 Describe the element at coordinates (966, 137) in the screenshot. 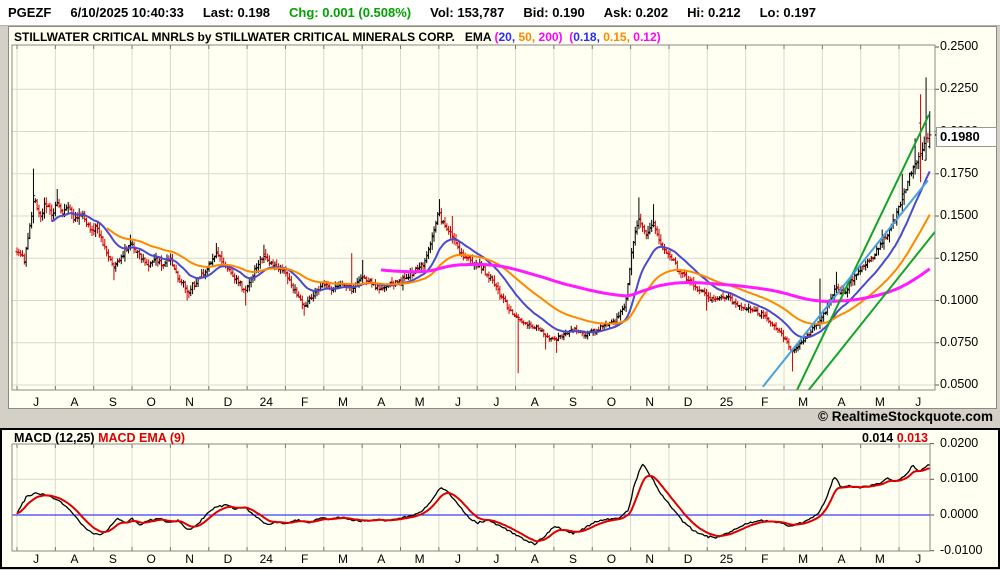

I see `last-price-box: 0.1980` at that location.